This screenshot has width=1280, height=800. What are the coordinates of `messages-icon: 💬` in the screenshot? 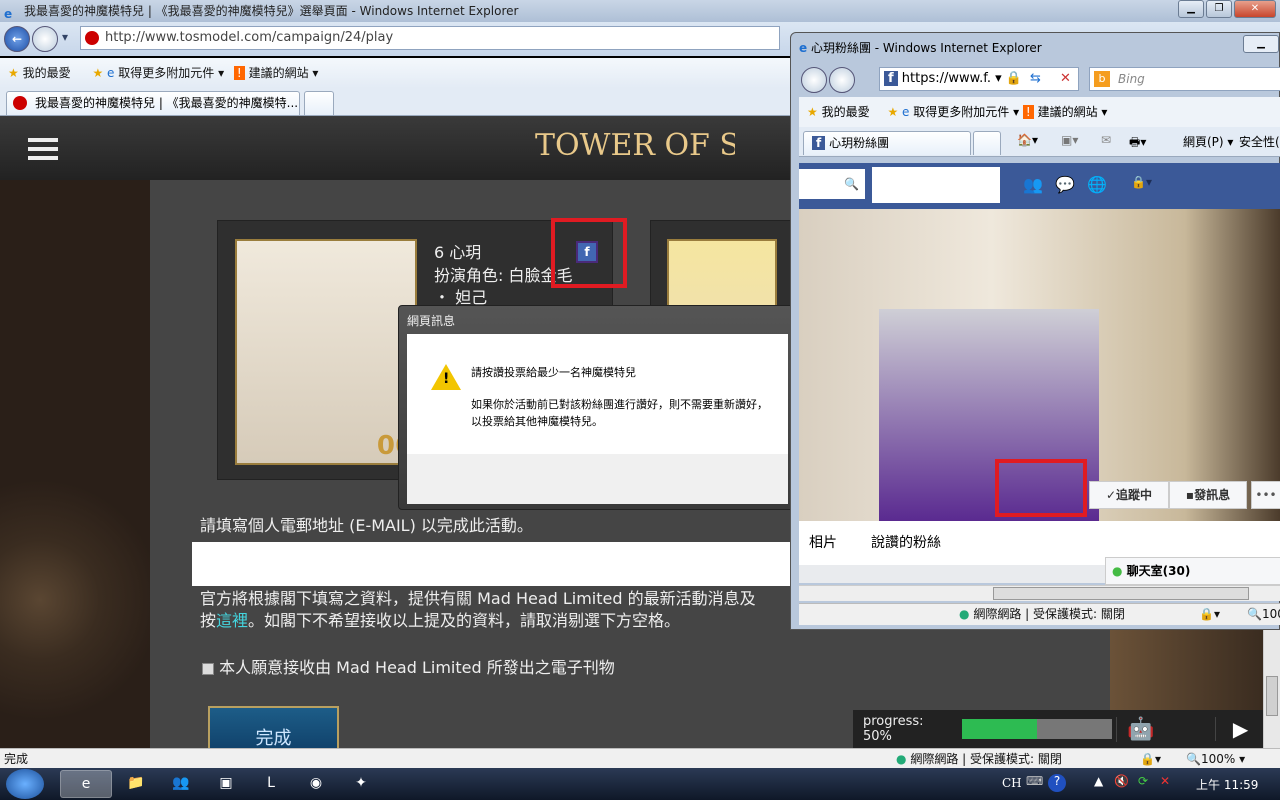 It's located at (1065, 184).